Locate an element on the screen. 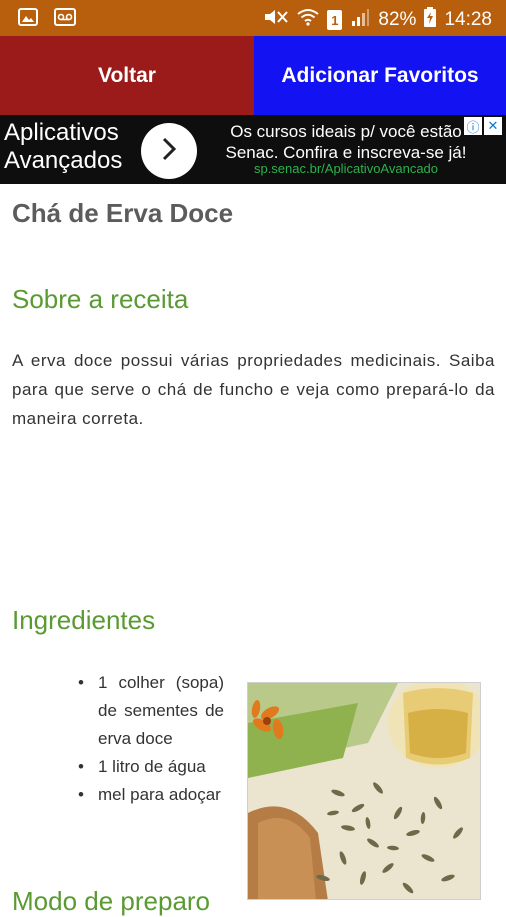 This screenshot has width=506, height=917. battery-percent: 82% is located at coordinates (397, 19).